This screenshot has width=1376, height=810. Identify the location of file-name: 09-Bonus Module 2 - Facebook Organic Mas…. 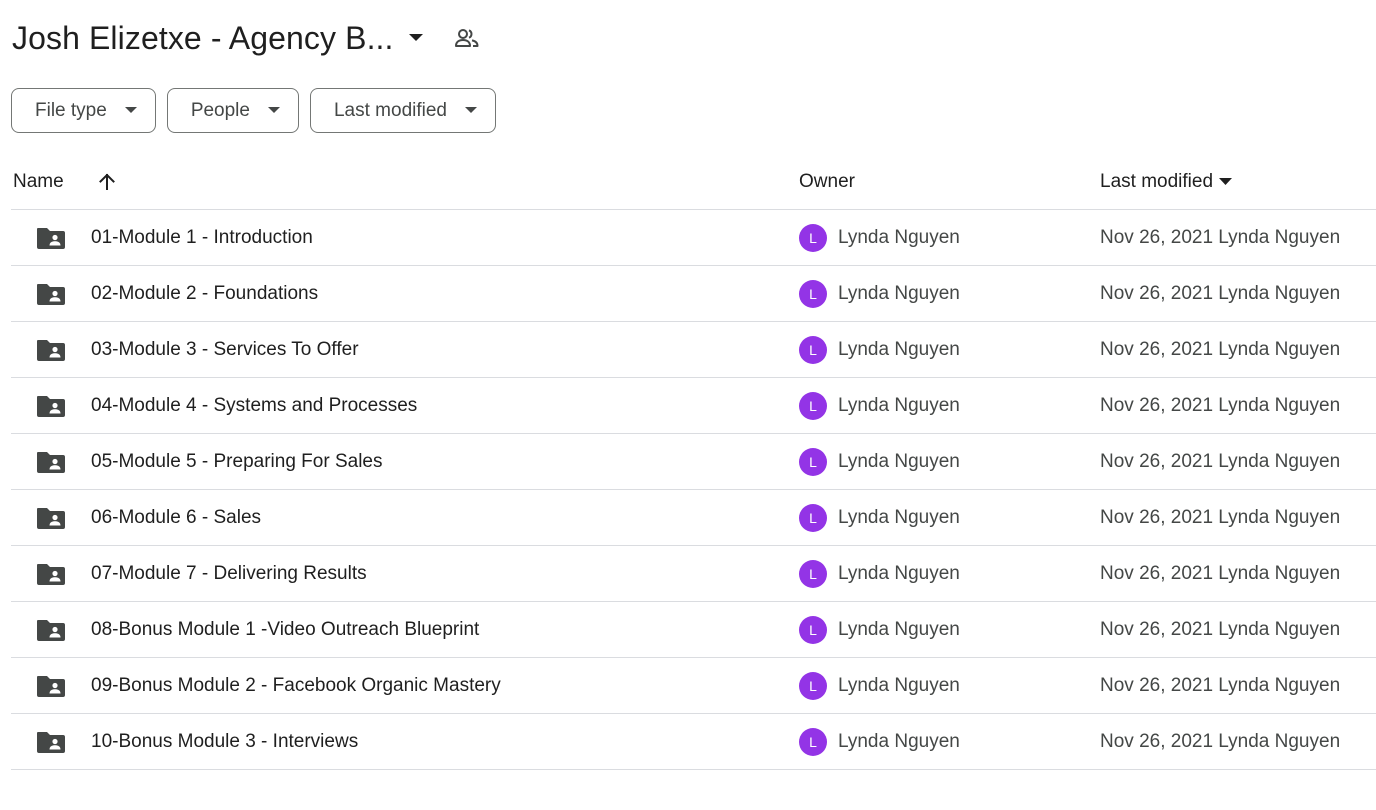
(296, 686).